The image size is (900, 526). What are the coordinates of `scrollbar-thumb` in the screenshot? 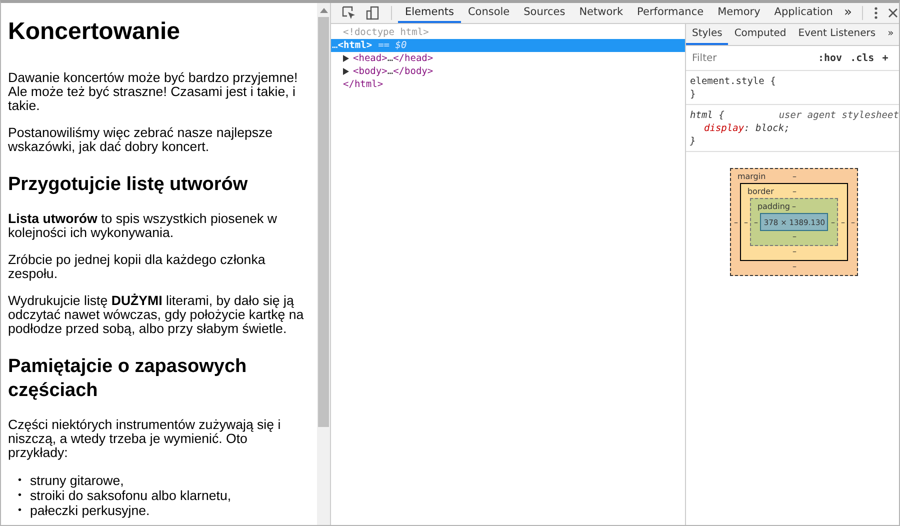 It's located at (323, 222).